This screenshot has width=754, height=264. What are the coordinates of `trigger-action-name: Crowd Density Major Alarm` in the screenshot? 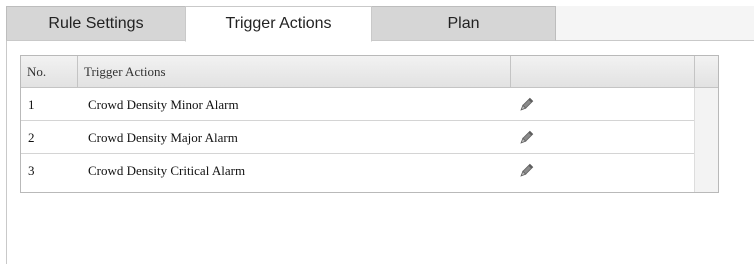 It's located at (163, 137).